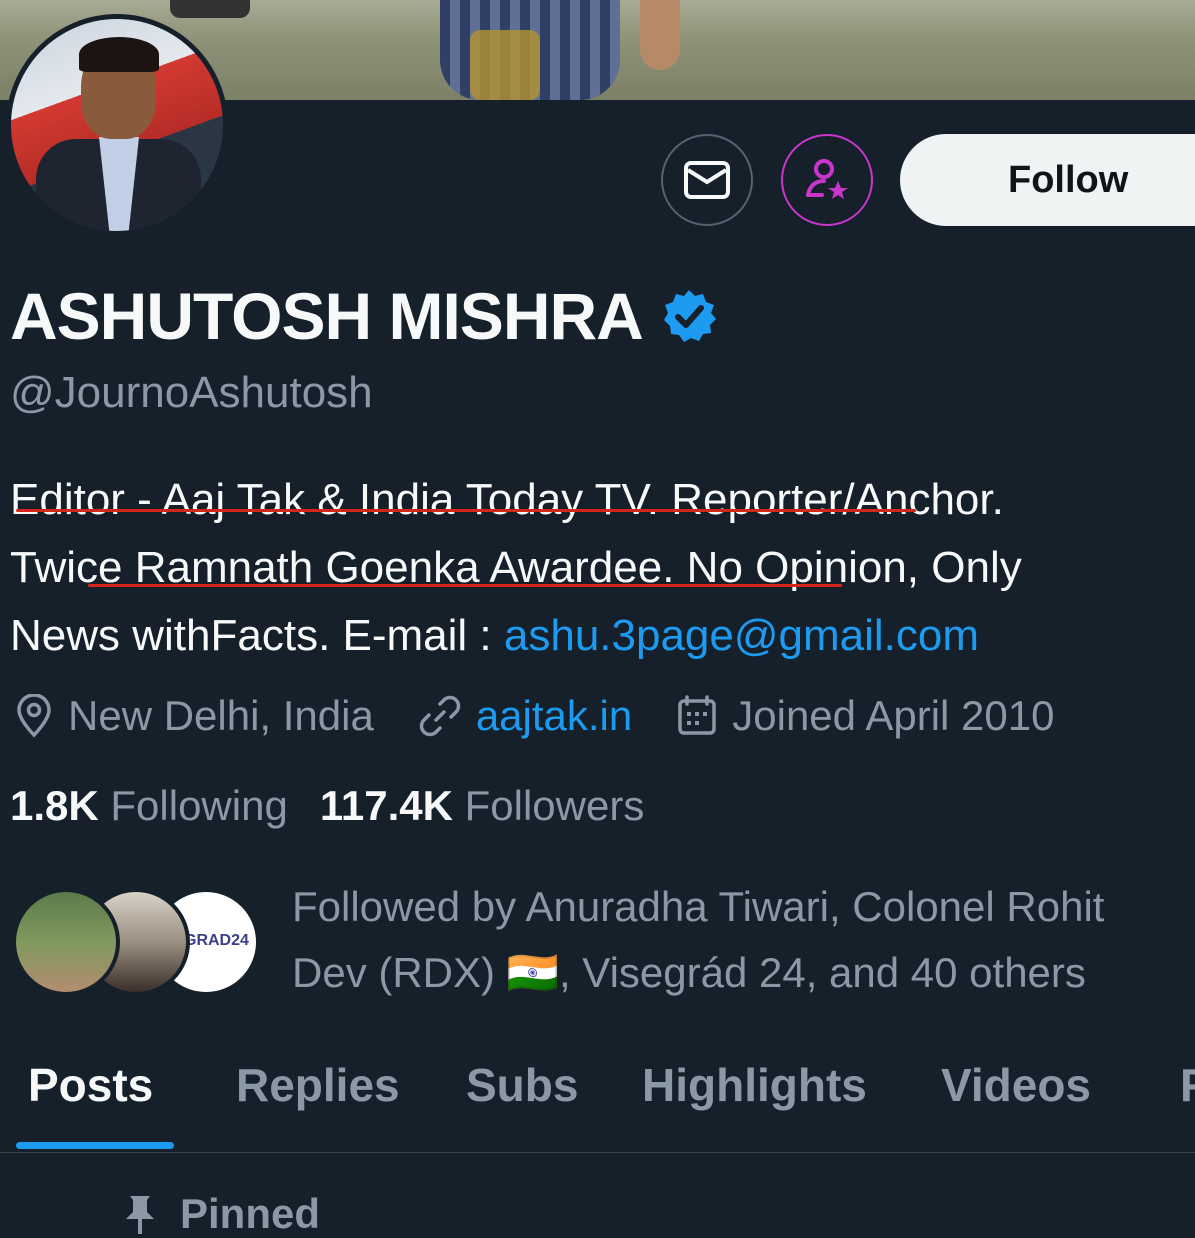  Describe the element at coordinates (1016, 1085) in the screenshot. I see `tab-videos: Videos` at that location.